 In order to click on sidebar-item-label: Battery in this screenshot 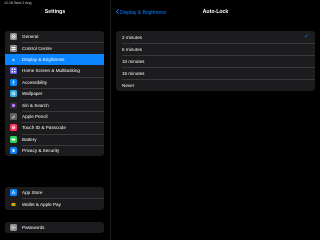, I will do `click(29, 139)`.